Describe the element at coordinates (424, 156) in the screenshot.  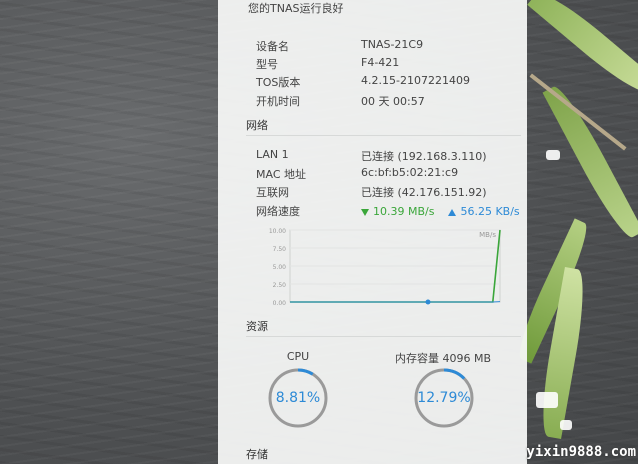
I see `lan1-value: 已连接 (192.168.3.110)` at that location.